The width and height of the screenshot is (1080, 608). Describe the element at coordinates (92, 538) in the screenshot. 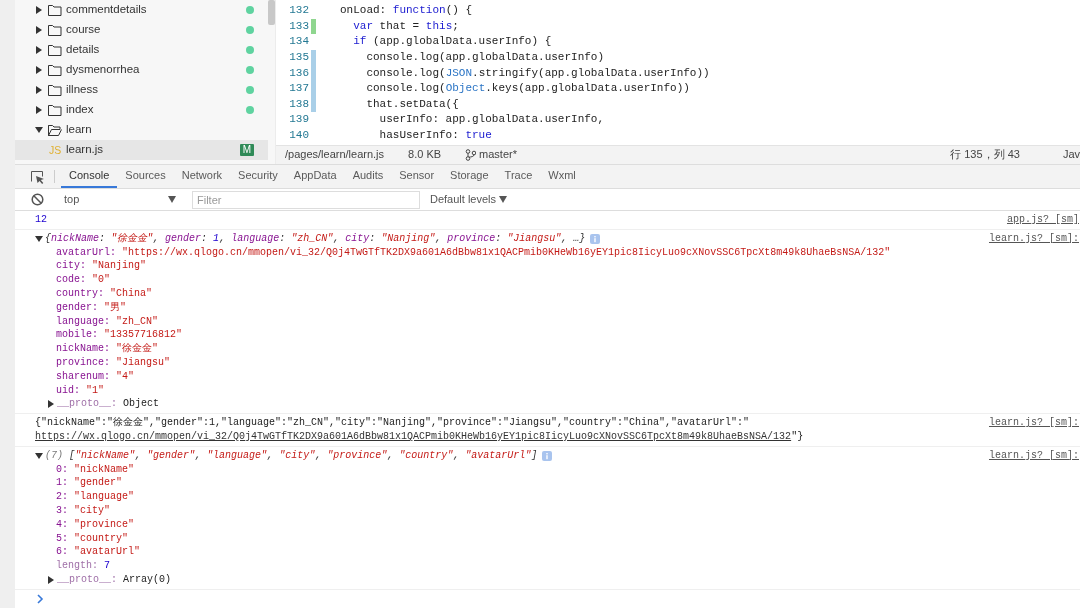

I see `property-line: 5: "country"` at that location.